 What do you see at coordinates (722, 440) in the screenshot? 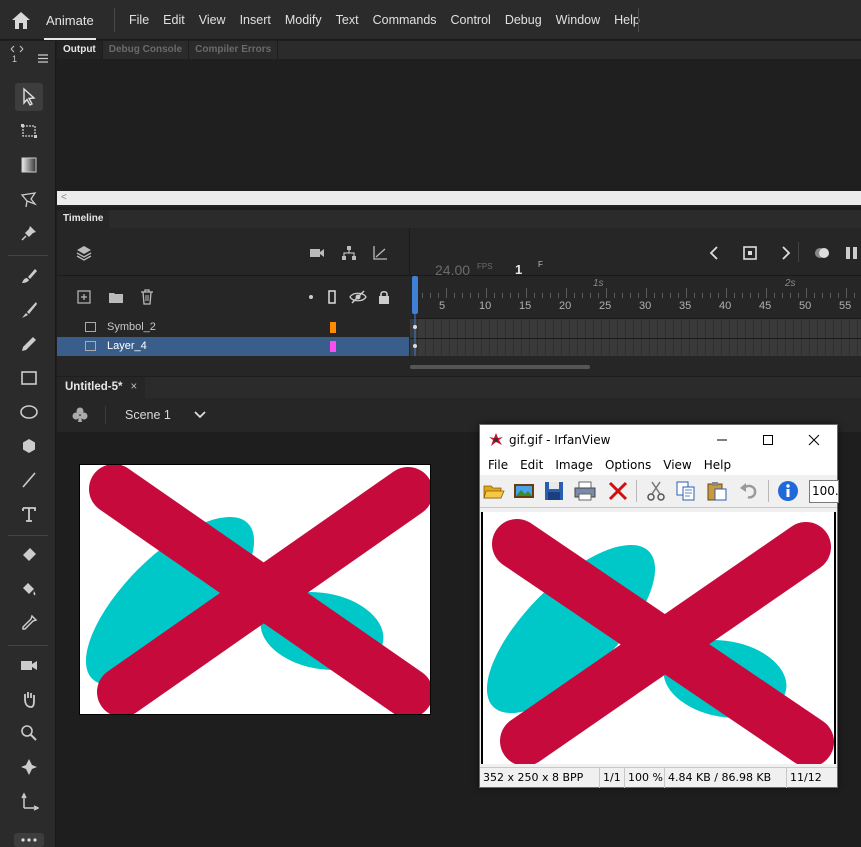
I see `minimize-button` at bounding box center [722, 440].